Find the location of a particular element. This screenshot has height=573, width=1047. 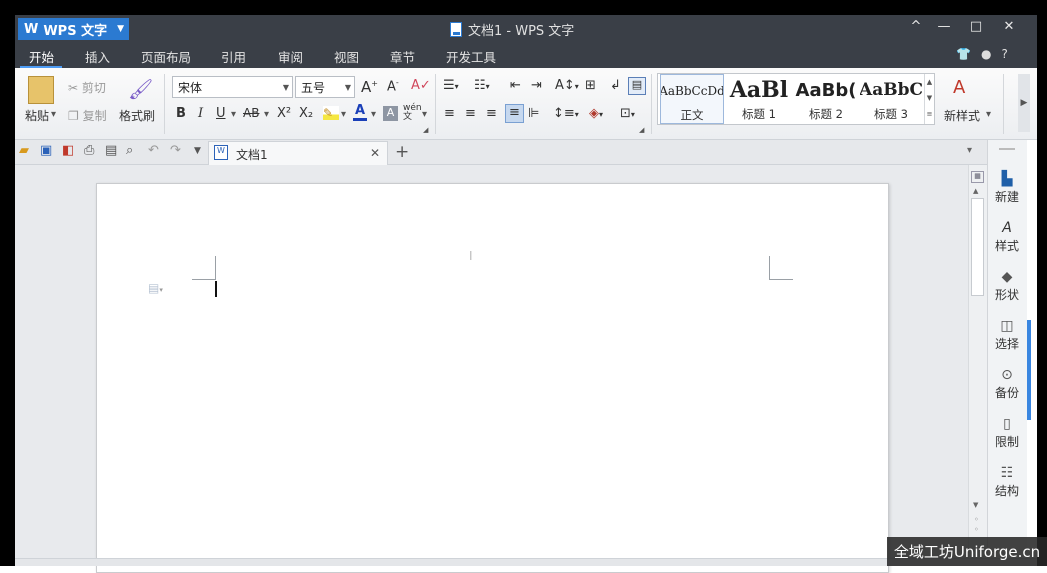

style-gallery-scroll: ▲ ▼ ≡ is located at coordinates (929, 99).